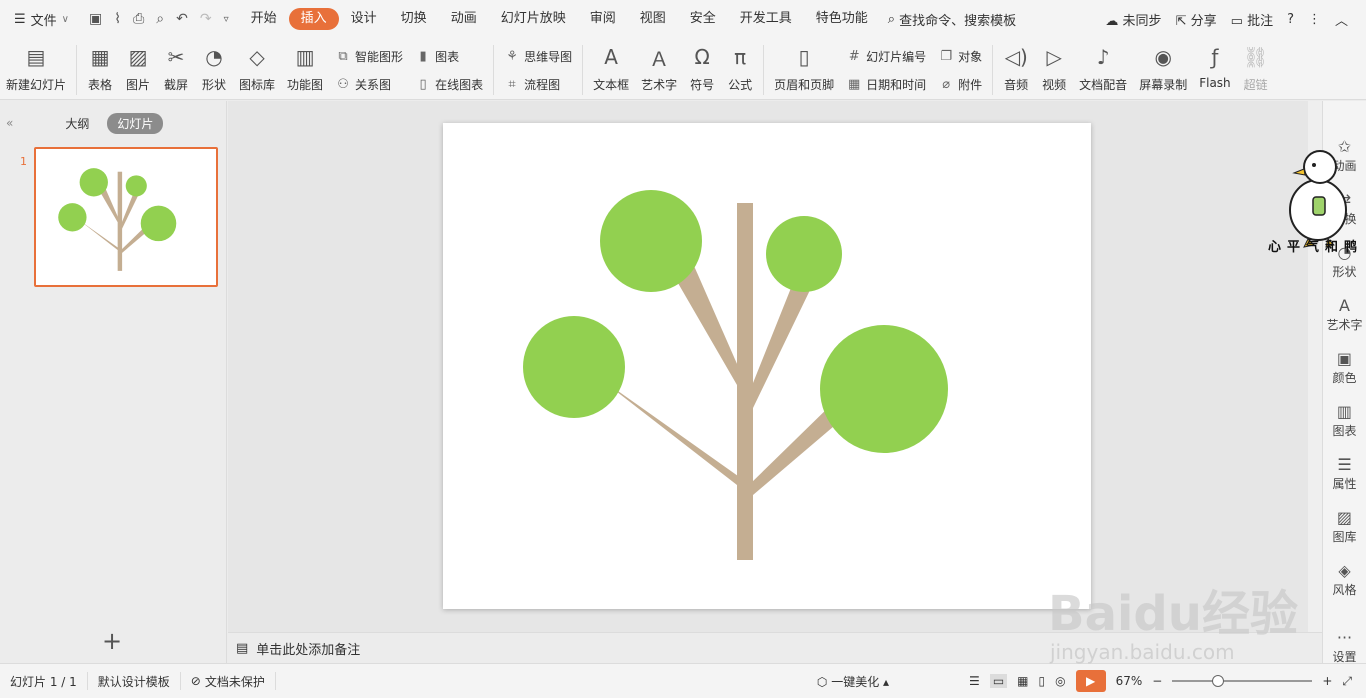 Image resolution: width=1366 pixels, height=698 pixels. I want to click on play-icon: ▶, so click(1090, 681).